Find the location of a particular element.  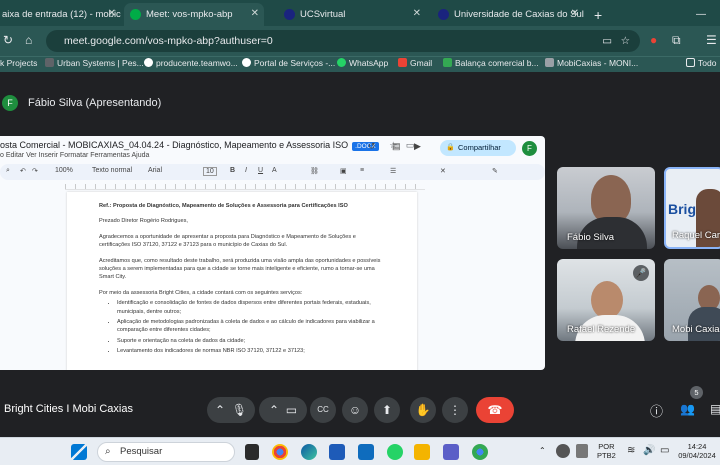

underline-icon: U is located at coordinates (260, 170).